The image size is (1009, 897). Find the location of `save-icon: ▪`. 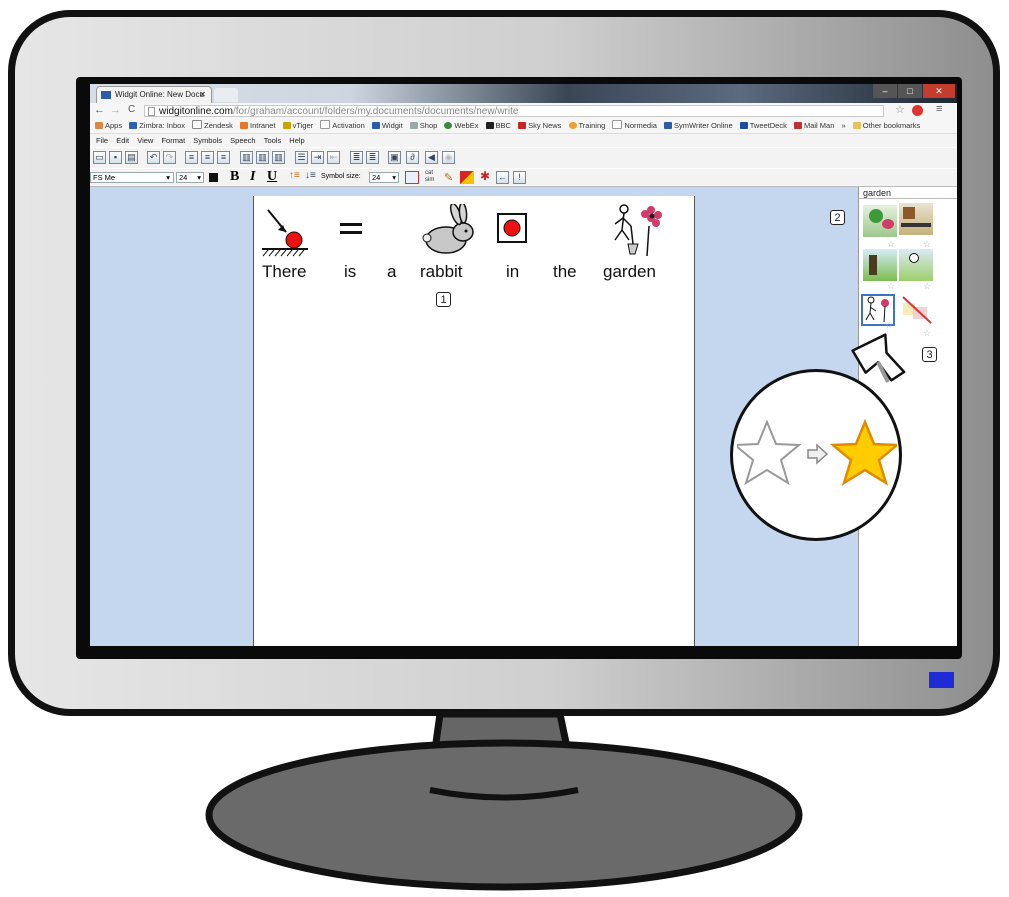

save-icon: ▪ is located at coordinates (115, 157).